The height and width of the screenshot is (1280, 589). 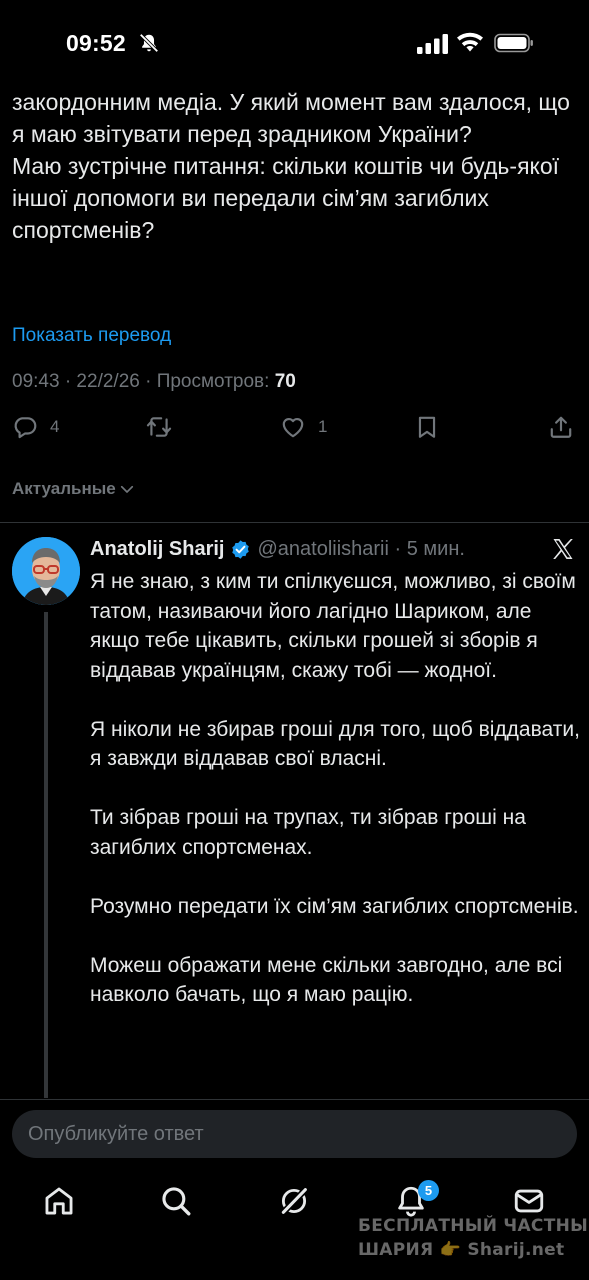 I want to click on avatar-portrait-icon, so click(x=46, y=571).